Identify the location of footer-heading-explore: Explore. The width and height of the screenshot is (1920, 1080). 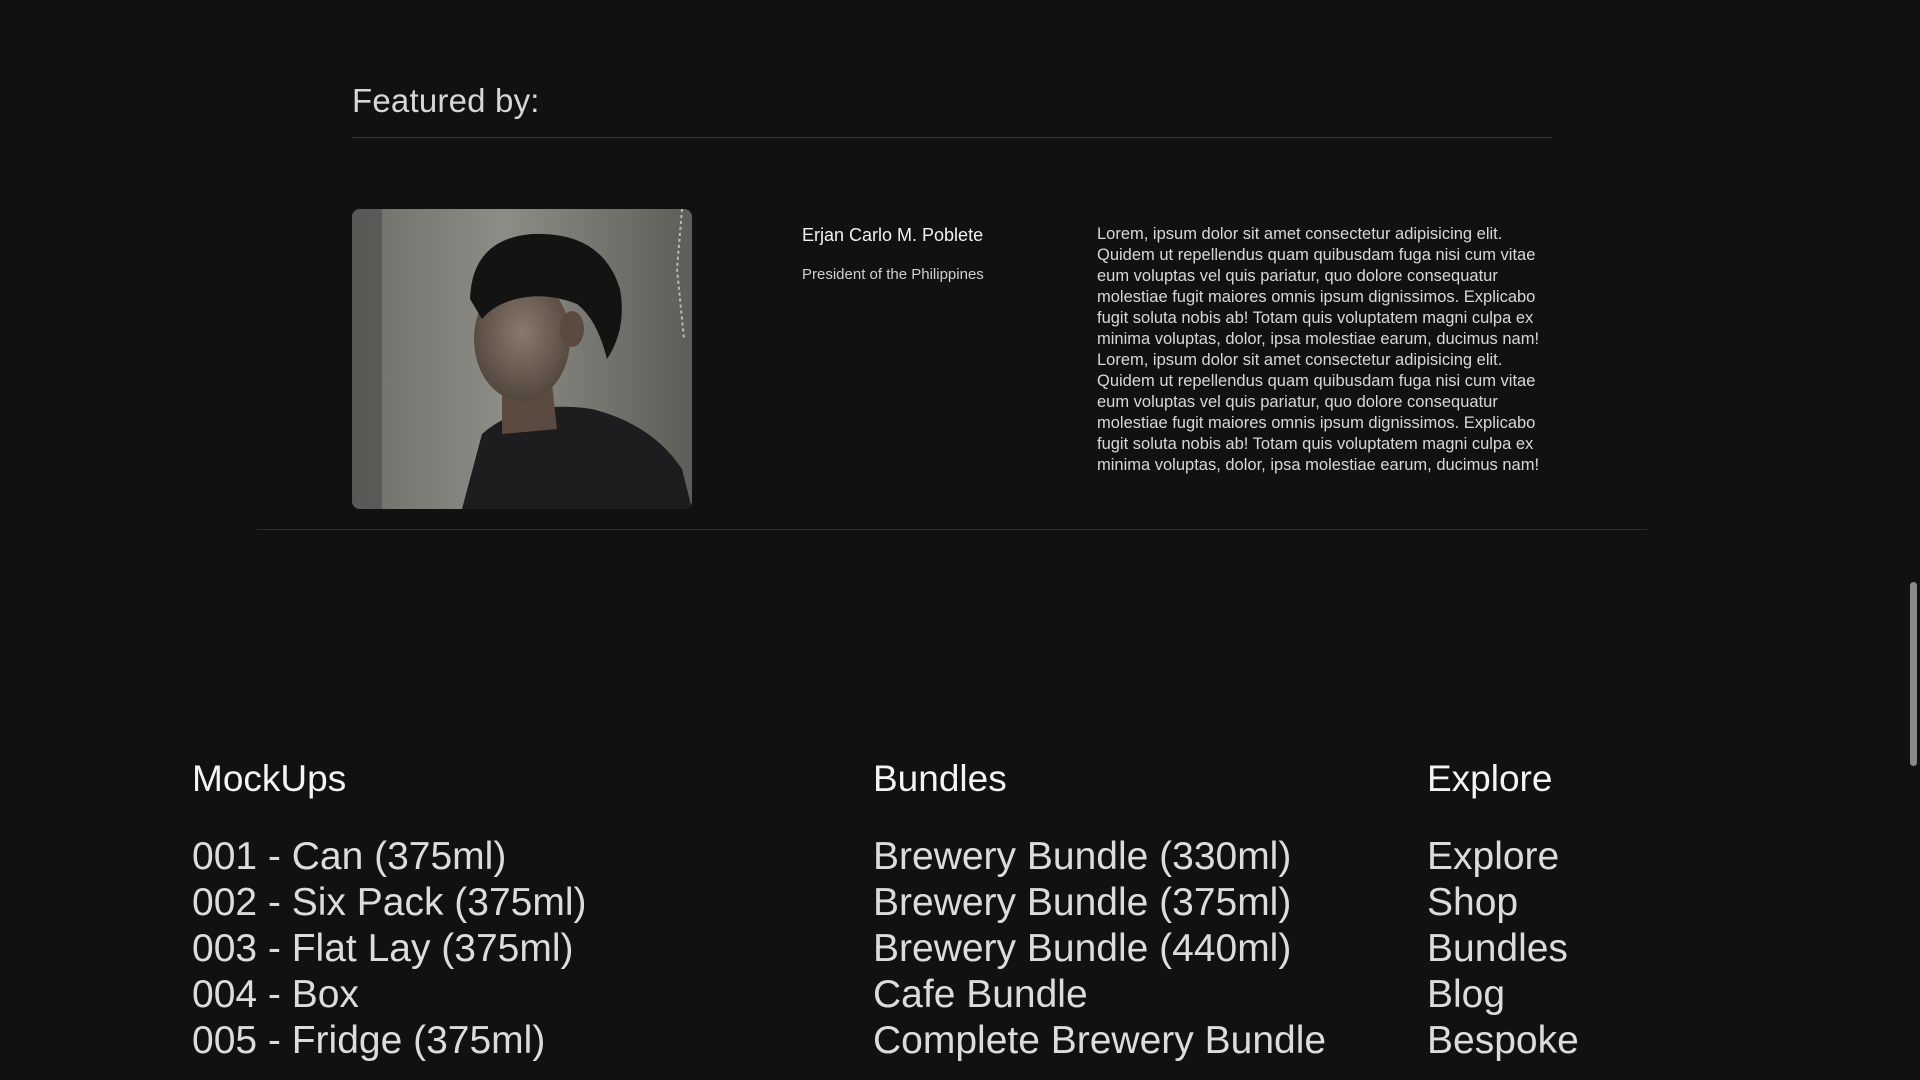
(1490, 778).